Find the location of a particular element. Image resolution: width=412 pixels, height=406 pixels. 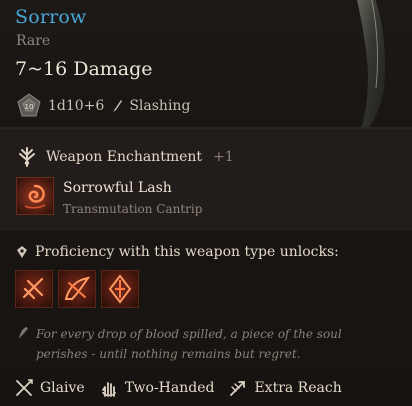

enchantment-label: Weapon Enchantment is located at coordinates (124, 157).